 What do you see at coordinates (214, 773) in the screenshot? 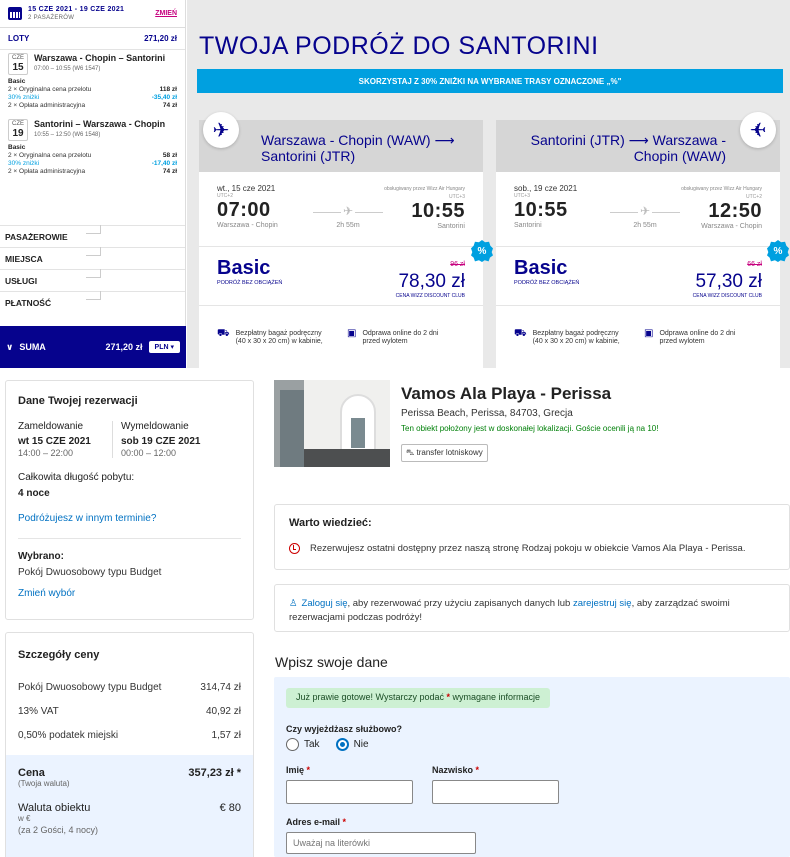
I see `total-price: 357,23 zł *` at bounding box center [214, 773].